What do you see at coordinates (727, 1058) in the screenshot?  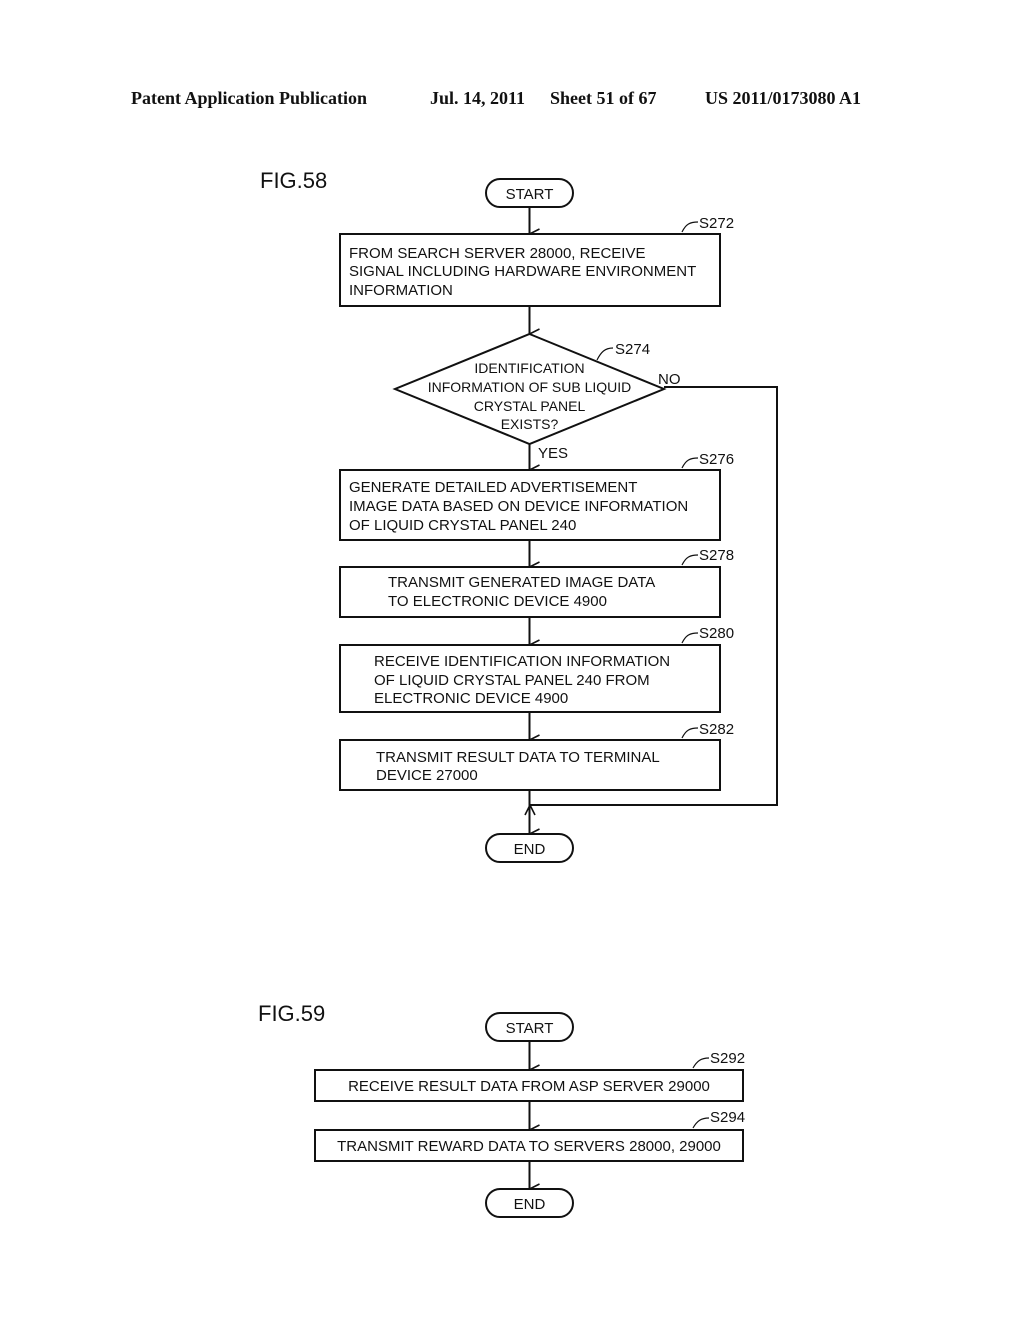 I see `step-id: S292` at bounding box center [727, 1058].